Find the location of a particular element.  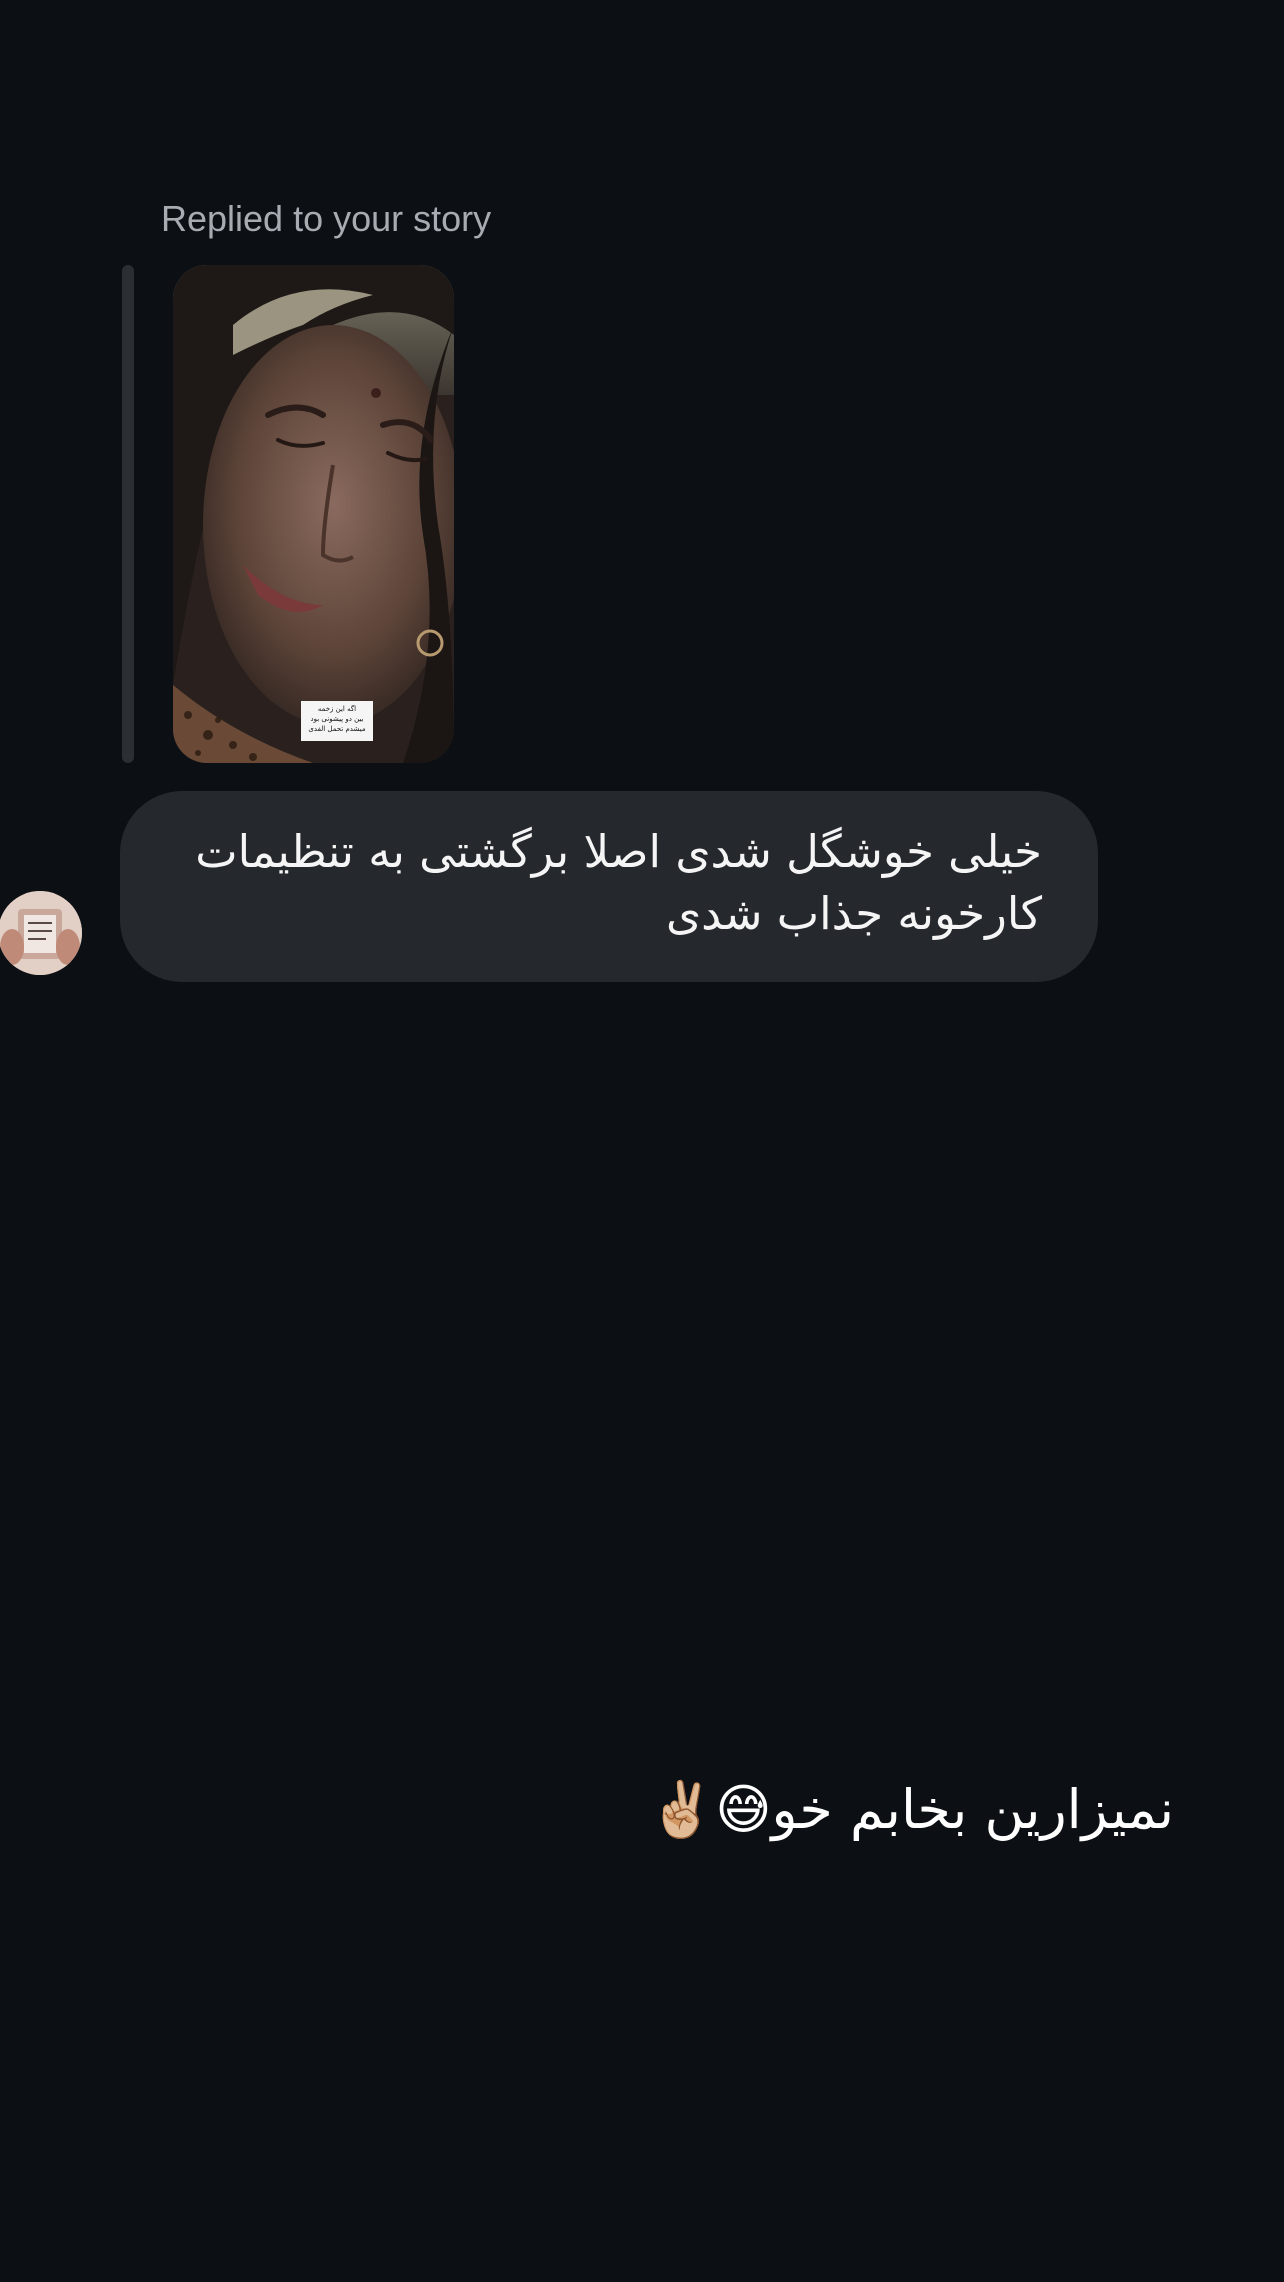

sent-message-text: نمیزارین بخابم خو😅✌🏼 is located at coordinates (911, 1810).